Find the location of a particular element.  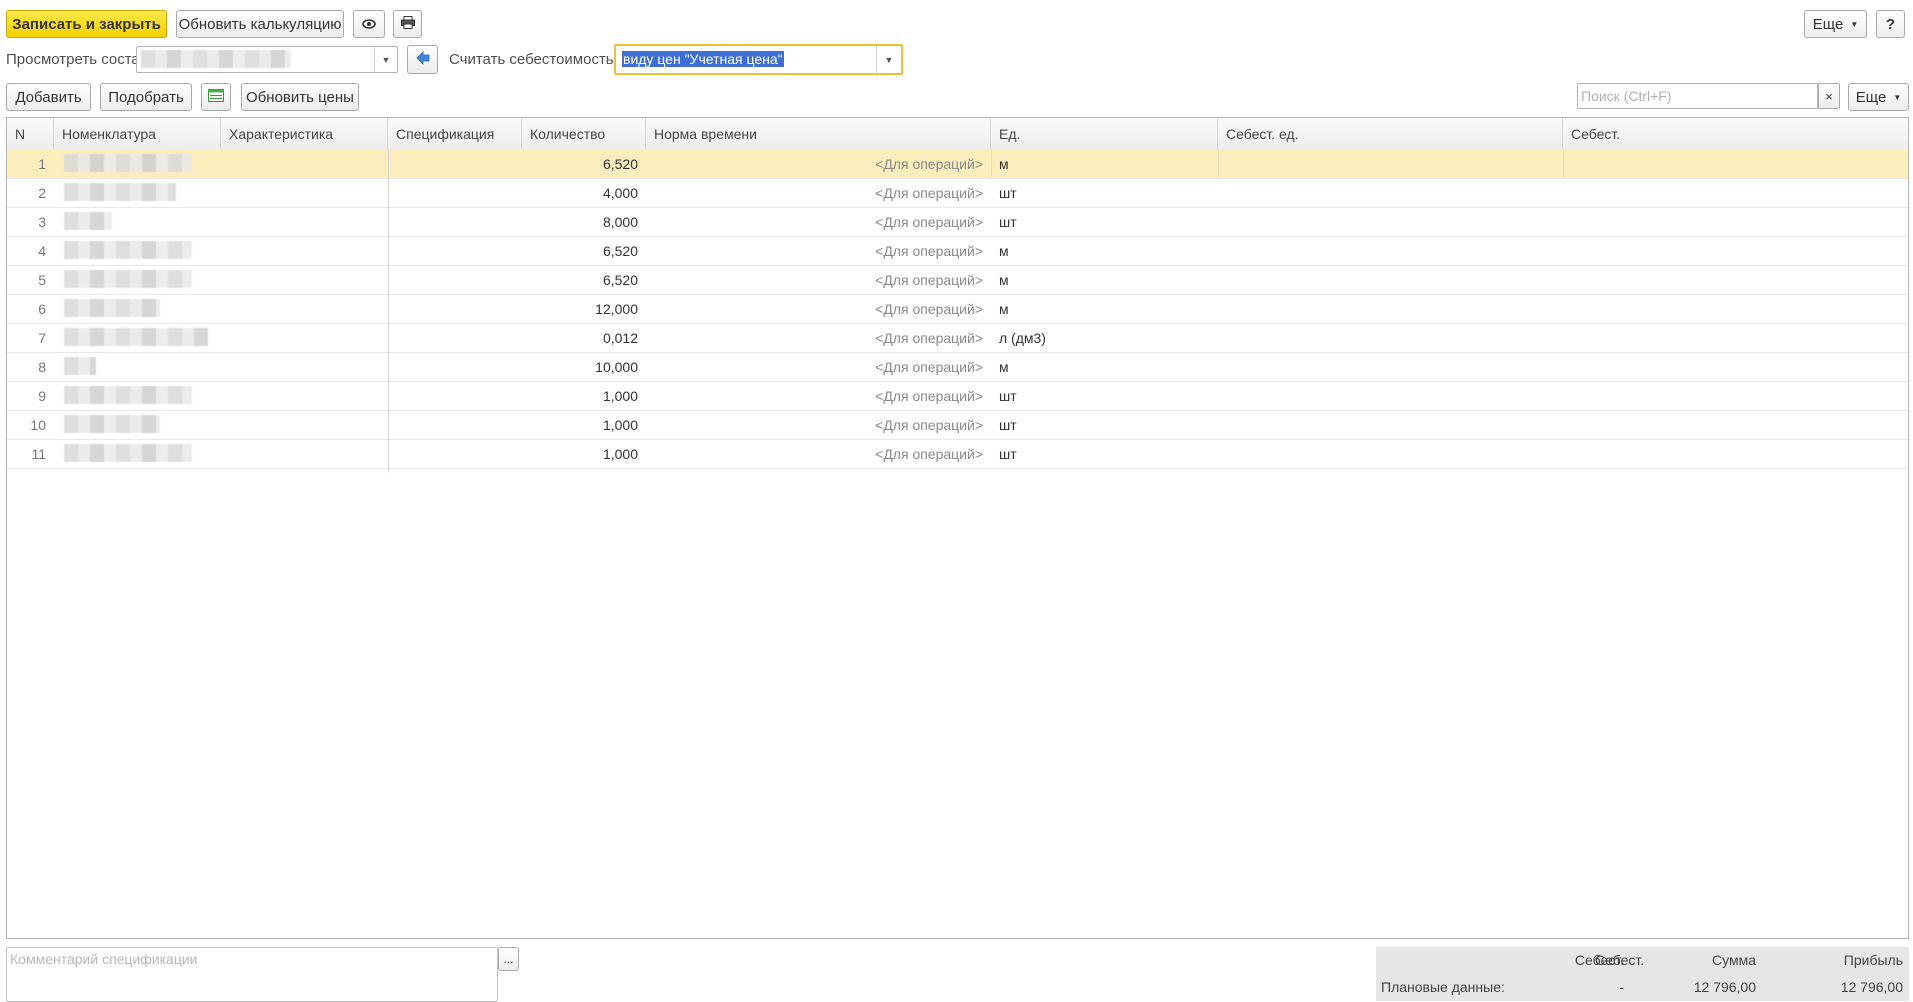

col-header-unit-cost: Себест. ед. is located at coordinates (1390, 133).